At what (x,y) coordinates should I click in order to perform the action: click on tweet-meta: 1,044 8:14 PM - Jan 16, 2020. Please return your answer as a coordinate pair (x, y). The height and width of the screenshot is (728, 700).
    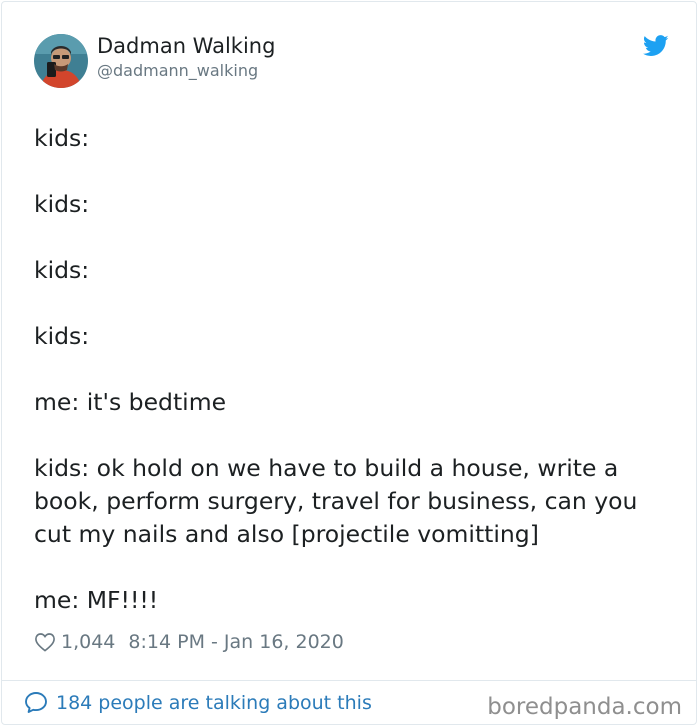
    Looking at the image, I should click on (189, 642).